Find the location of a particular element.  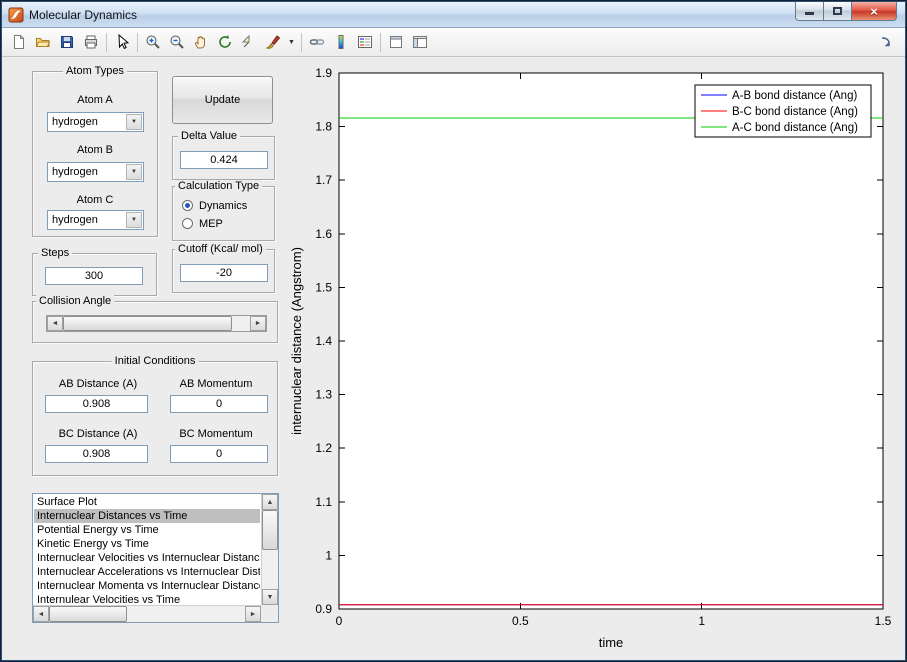

close-button: × is located at coordinates (874, 11).